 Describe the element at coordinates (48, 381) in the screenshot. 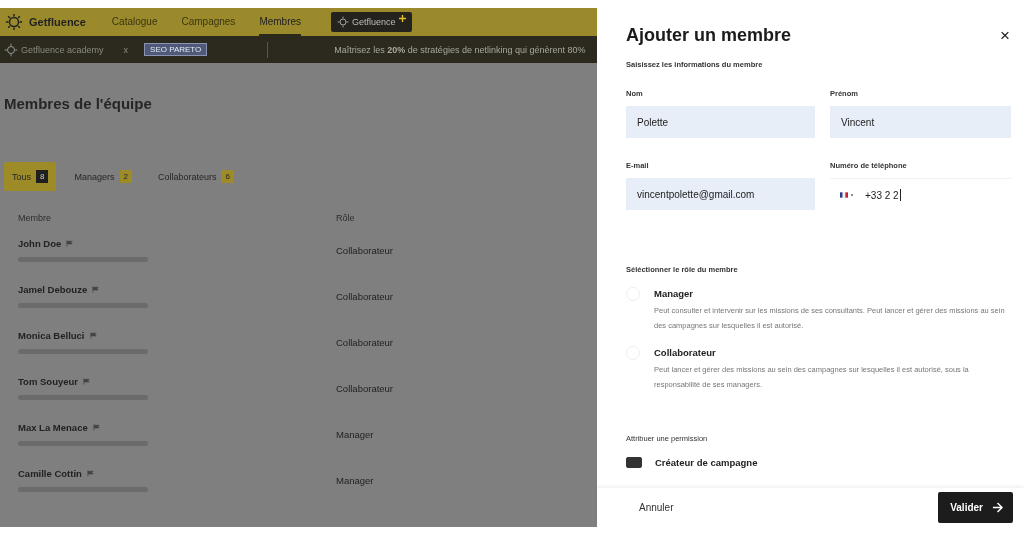

I see `member-name: Tom Souyeur` at that location.